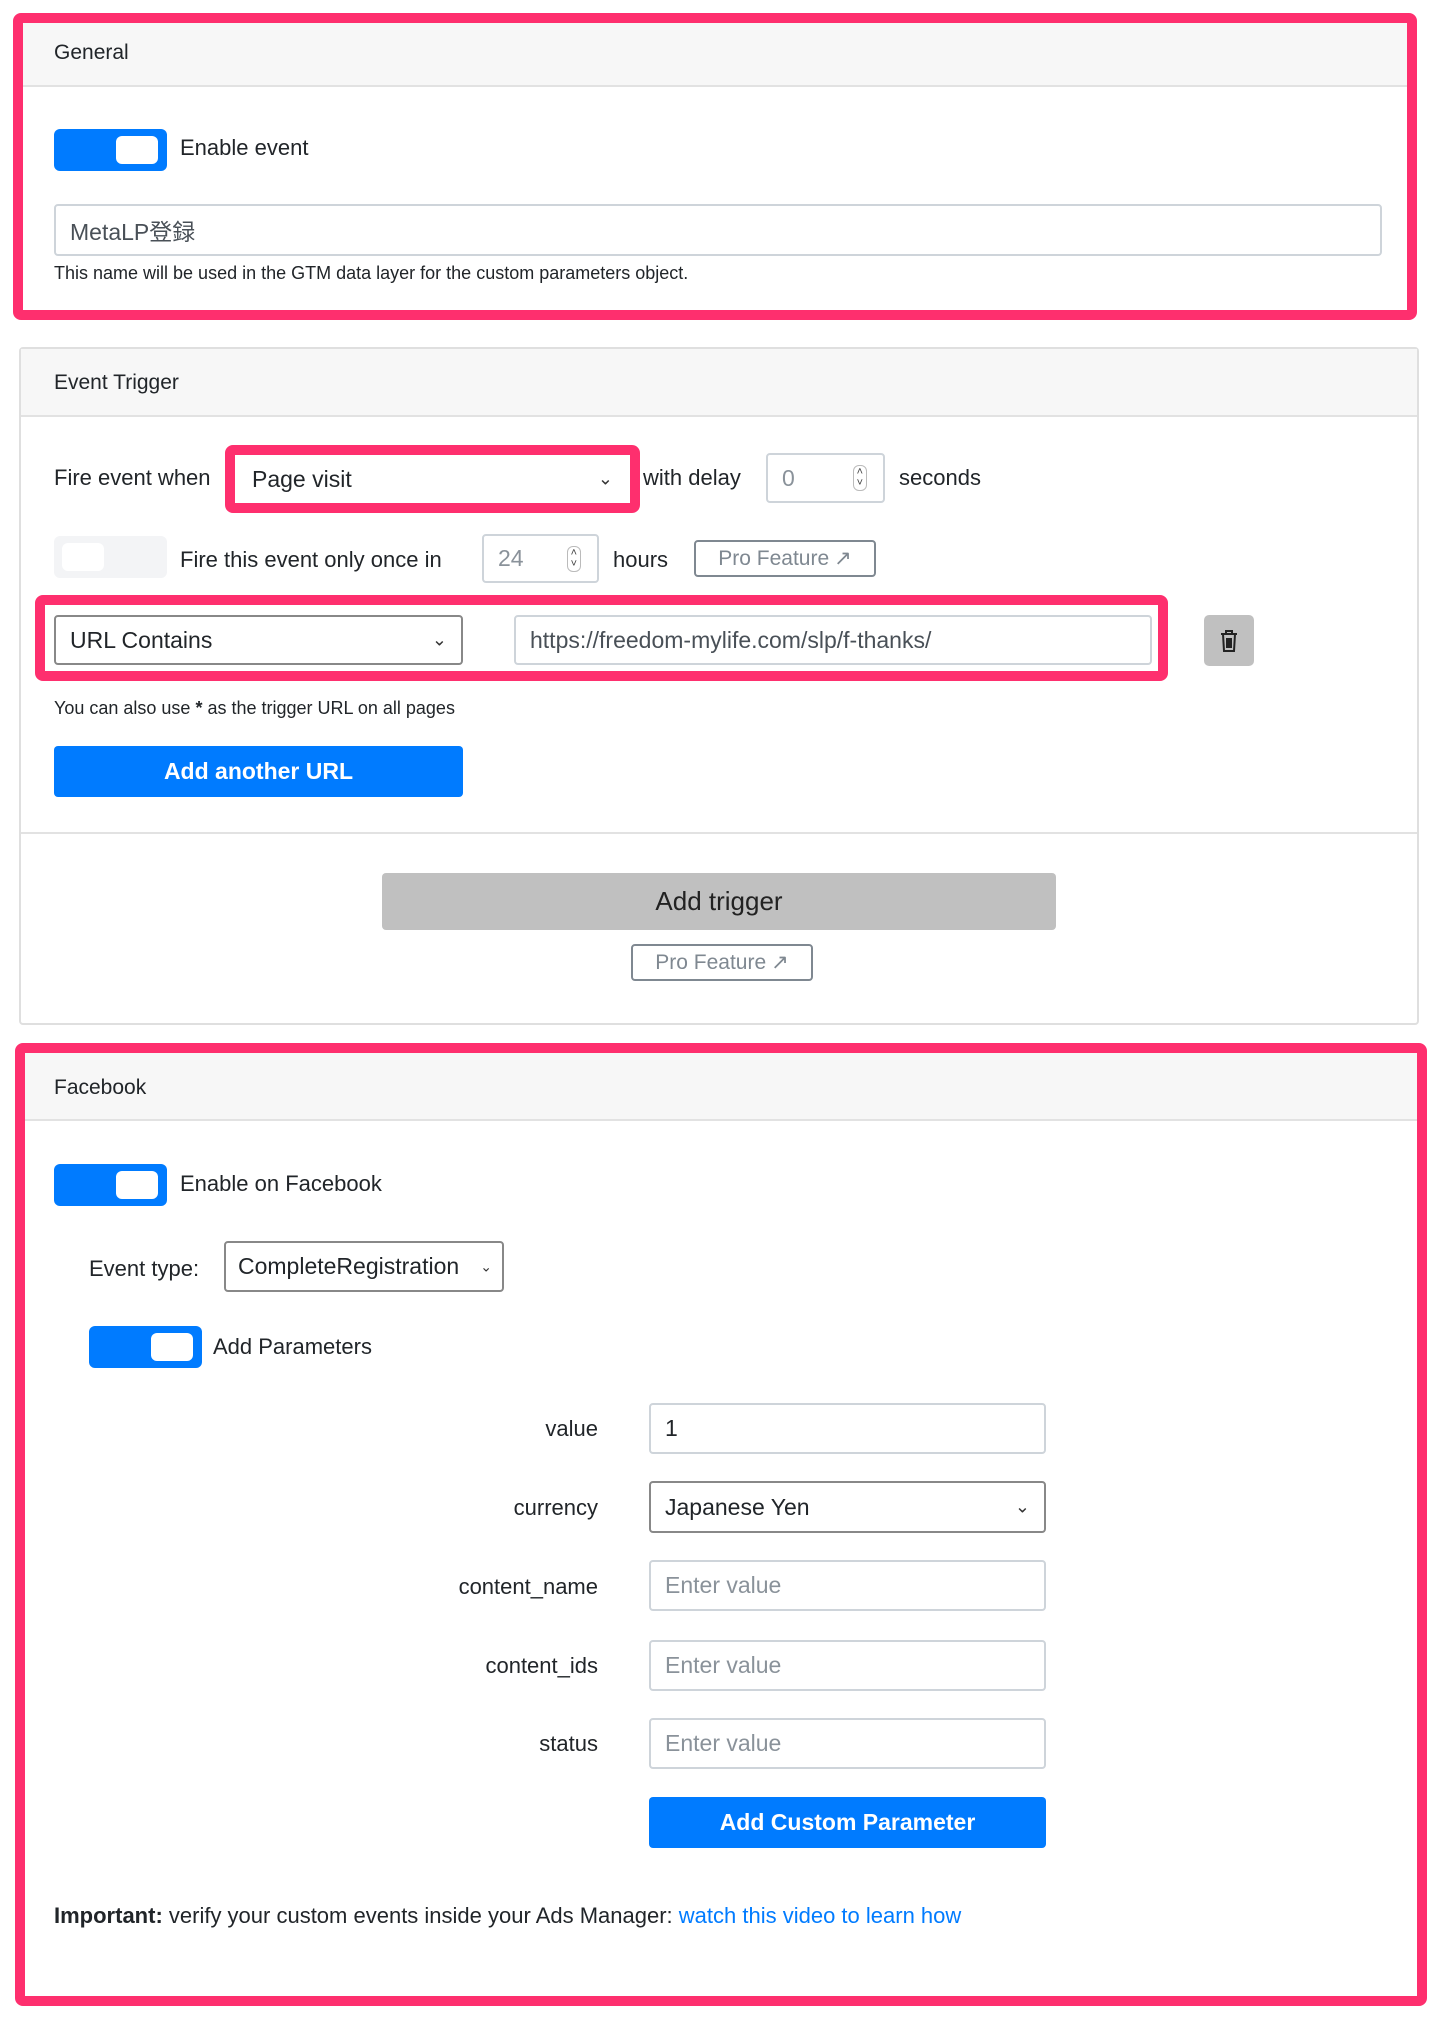 This screenshot has height=2020, width=1440. Describe the element at coordinates (847, 1665) in the screenshot. I see `param-input-content-ids: Enter value` at that location.